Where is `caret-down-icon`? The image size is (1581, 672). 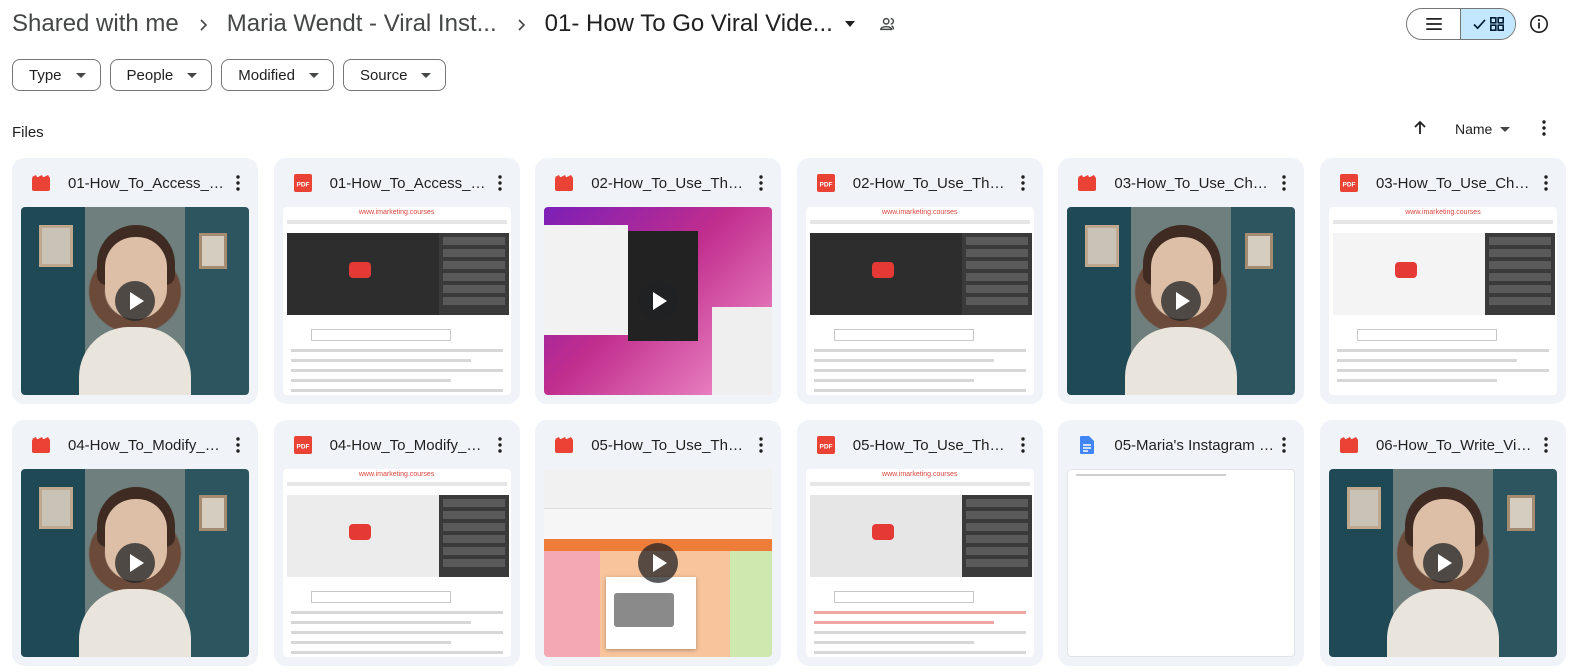
caret-down-icon is located at coordinates (850, 24).